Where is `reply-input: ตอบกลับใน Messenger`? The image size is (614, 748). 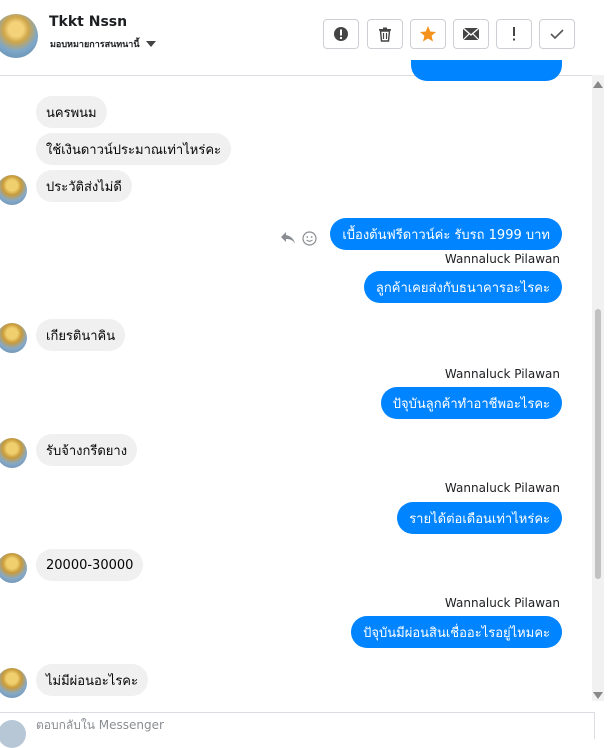 reply-input: ตอบกลับใน Messenger is located at coordinates (100, 725).